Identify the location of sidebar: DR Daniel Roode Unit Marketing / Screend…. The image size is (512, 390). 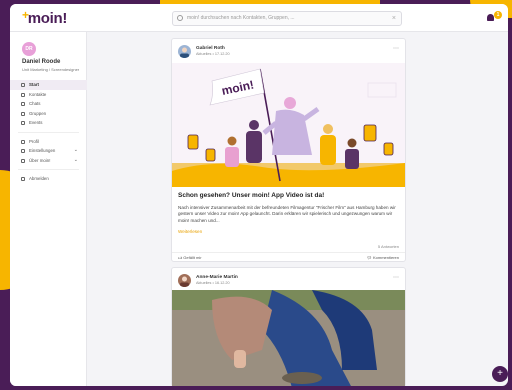
(48, 209).